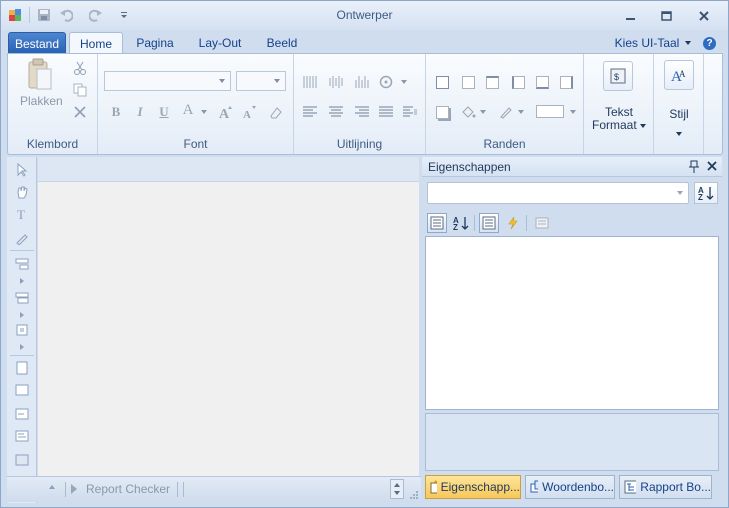 The height and width of the screenshot is (508, 729). What do you see at coordinates (164, 112) in the screenshot?
I see `underline-button: U` at bounding box center [164, 112].